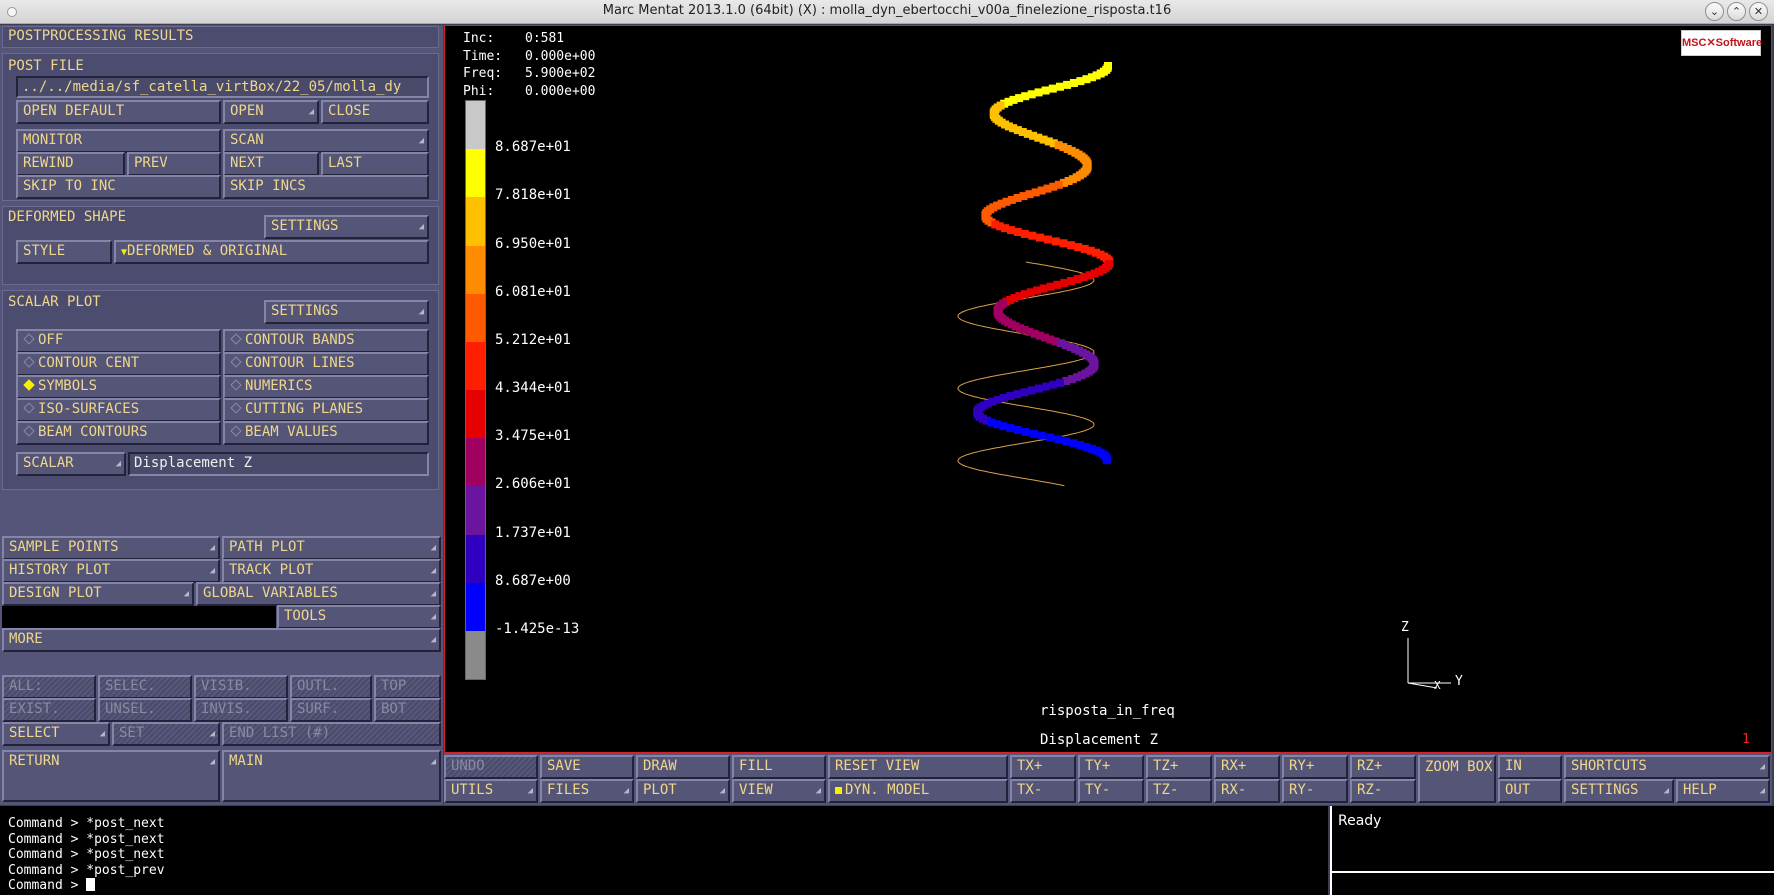  I want to click on monitor-button: MONITOR, so click(118, 141).